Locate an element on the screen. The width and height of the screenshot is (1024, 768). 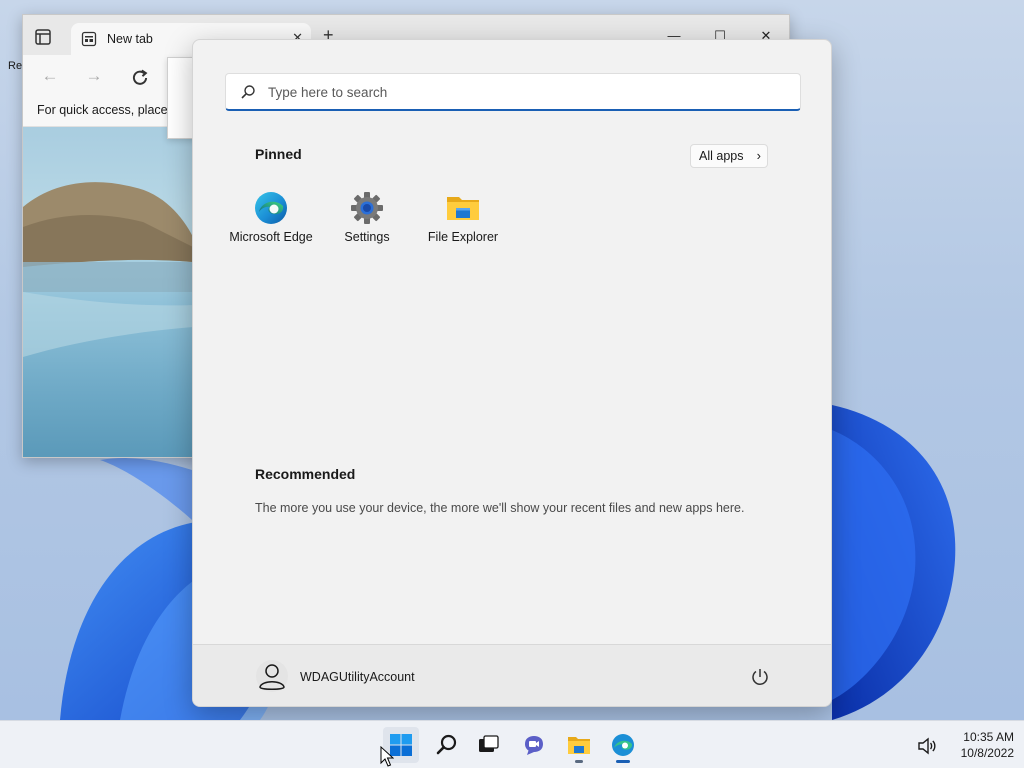
pinned-app-label: Settings is located at coordinates (367, 237).